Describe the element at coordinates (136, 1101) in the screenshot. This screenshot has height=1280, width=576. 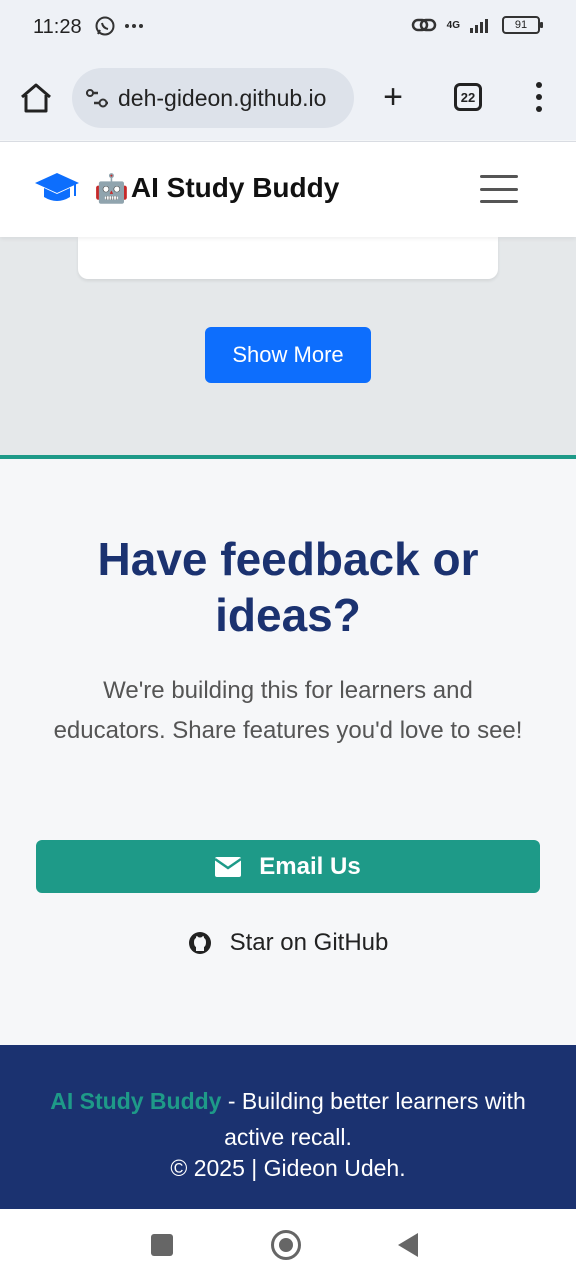
I see `footer-brand: AI Study Buddy` at that location.